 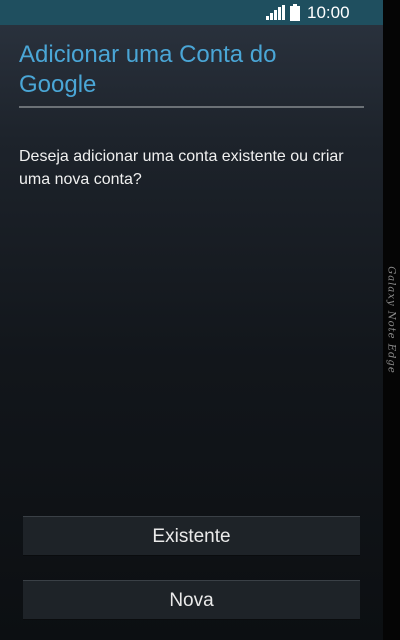 What do you see at coordinates (295, 12) in the screenshot?
I see `battery-icon` at bounding box center [295, 12].